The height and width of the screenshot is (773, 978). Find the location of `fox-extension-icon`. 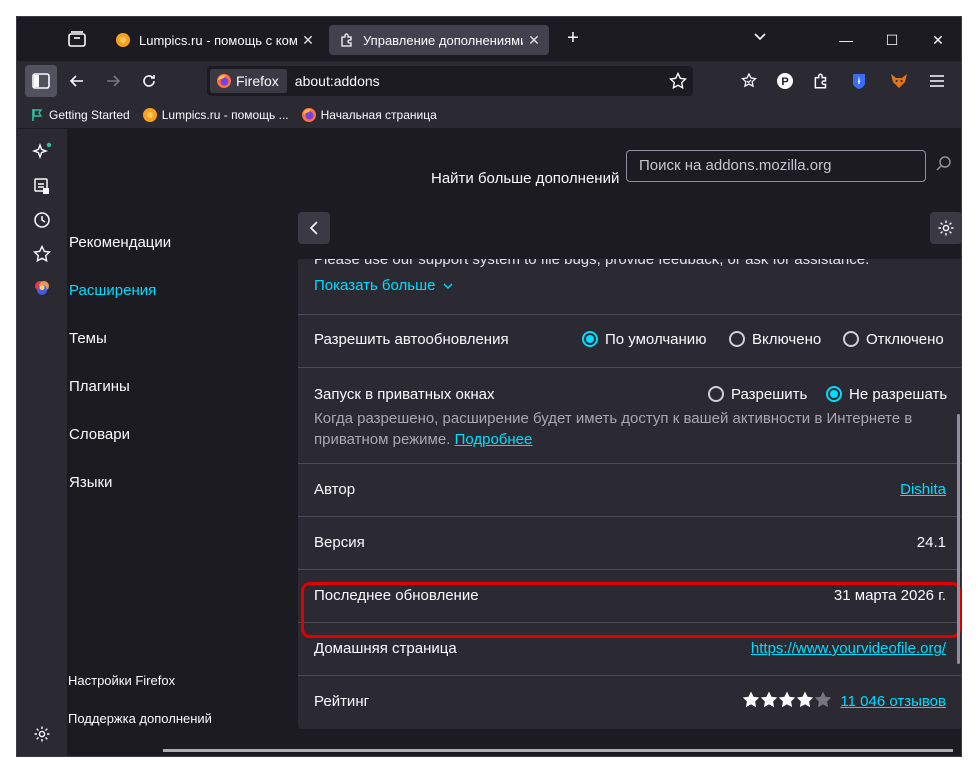

fox-extension-icon is located at coordinates (899, 81).